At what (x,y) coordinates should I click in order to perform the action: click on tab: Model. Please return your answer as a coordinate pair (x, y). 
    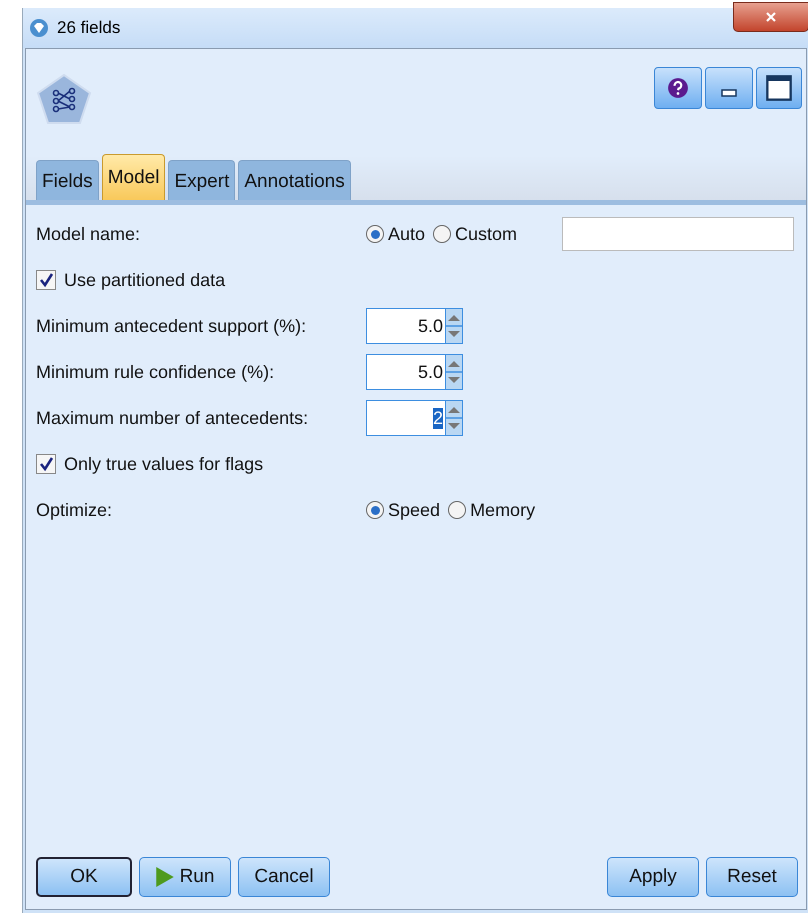
    Looking at the image, I should click on (134, 177).